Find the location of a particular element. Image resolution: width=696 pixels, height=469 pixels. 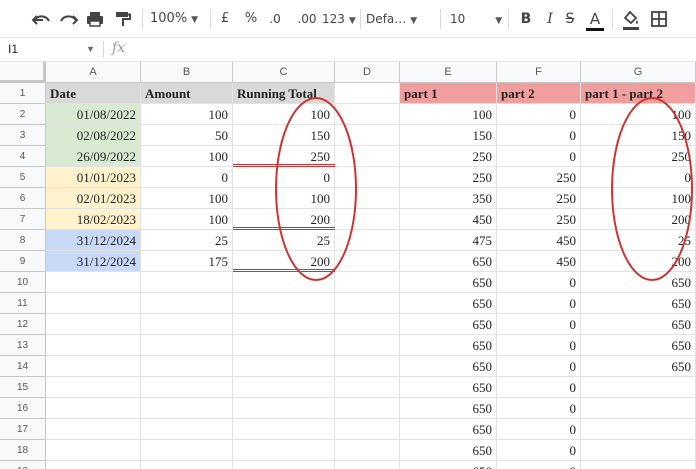

column-header-b: B is located at coordinates (187, 72).